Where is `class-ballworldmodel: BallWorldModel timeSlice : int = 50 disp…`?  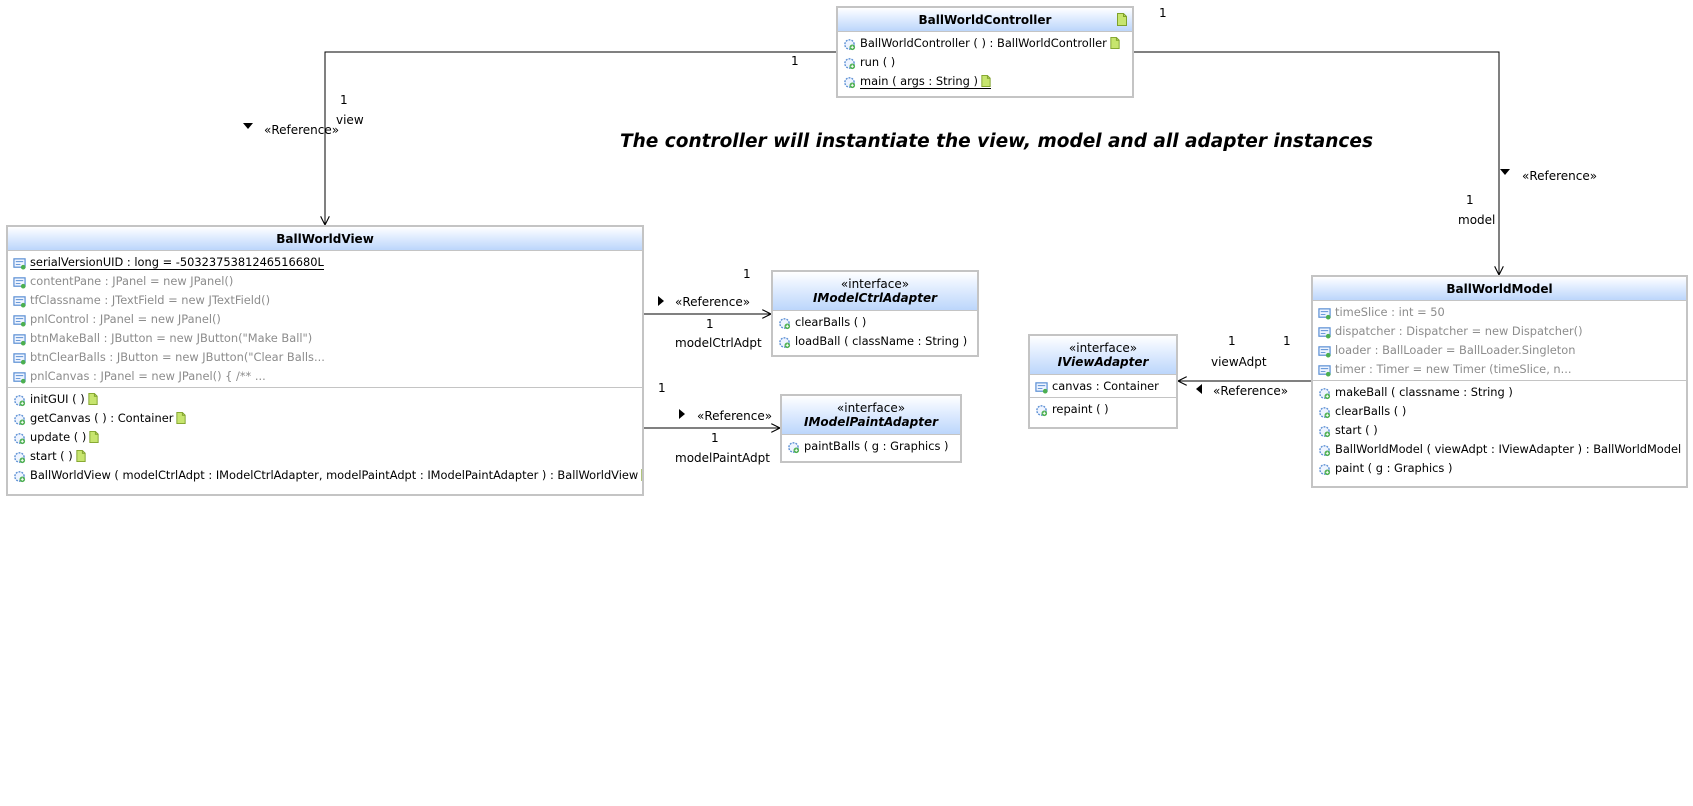
class-ballworldmodel: BallWorldModel timeSlice : int = 50 disp… is located at coordinates (1499, 381).